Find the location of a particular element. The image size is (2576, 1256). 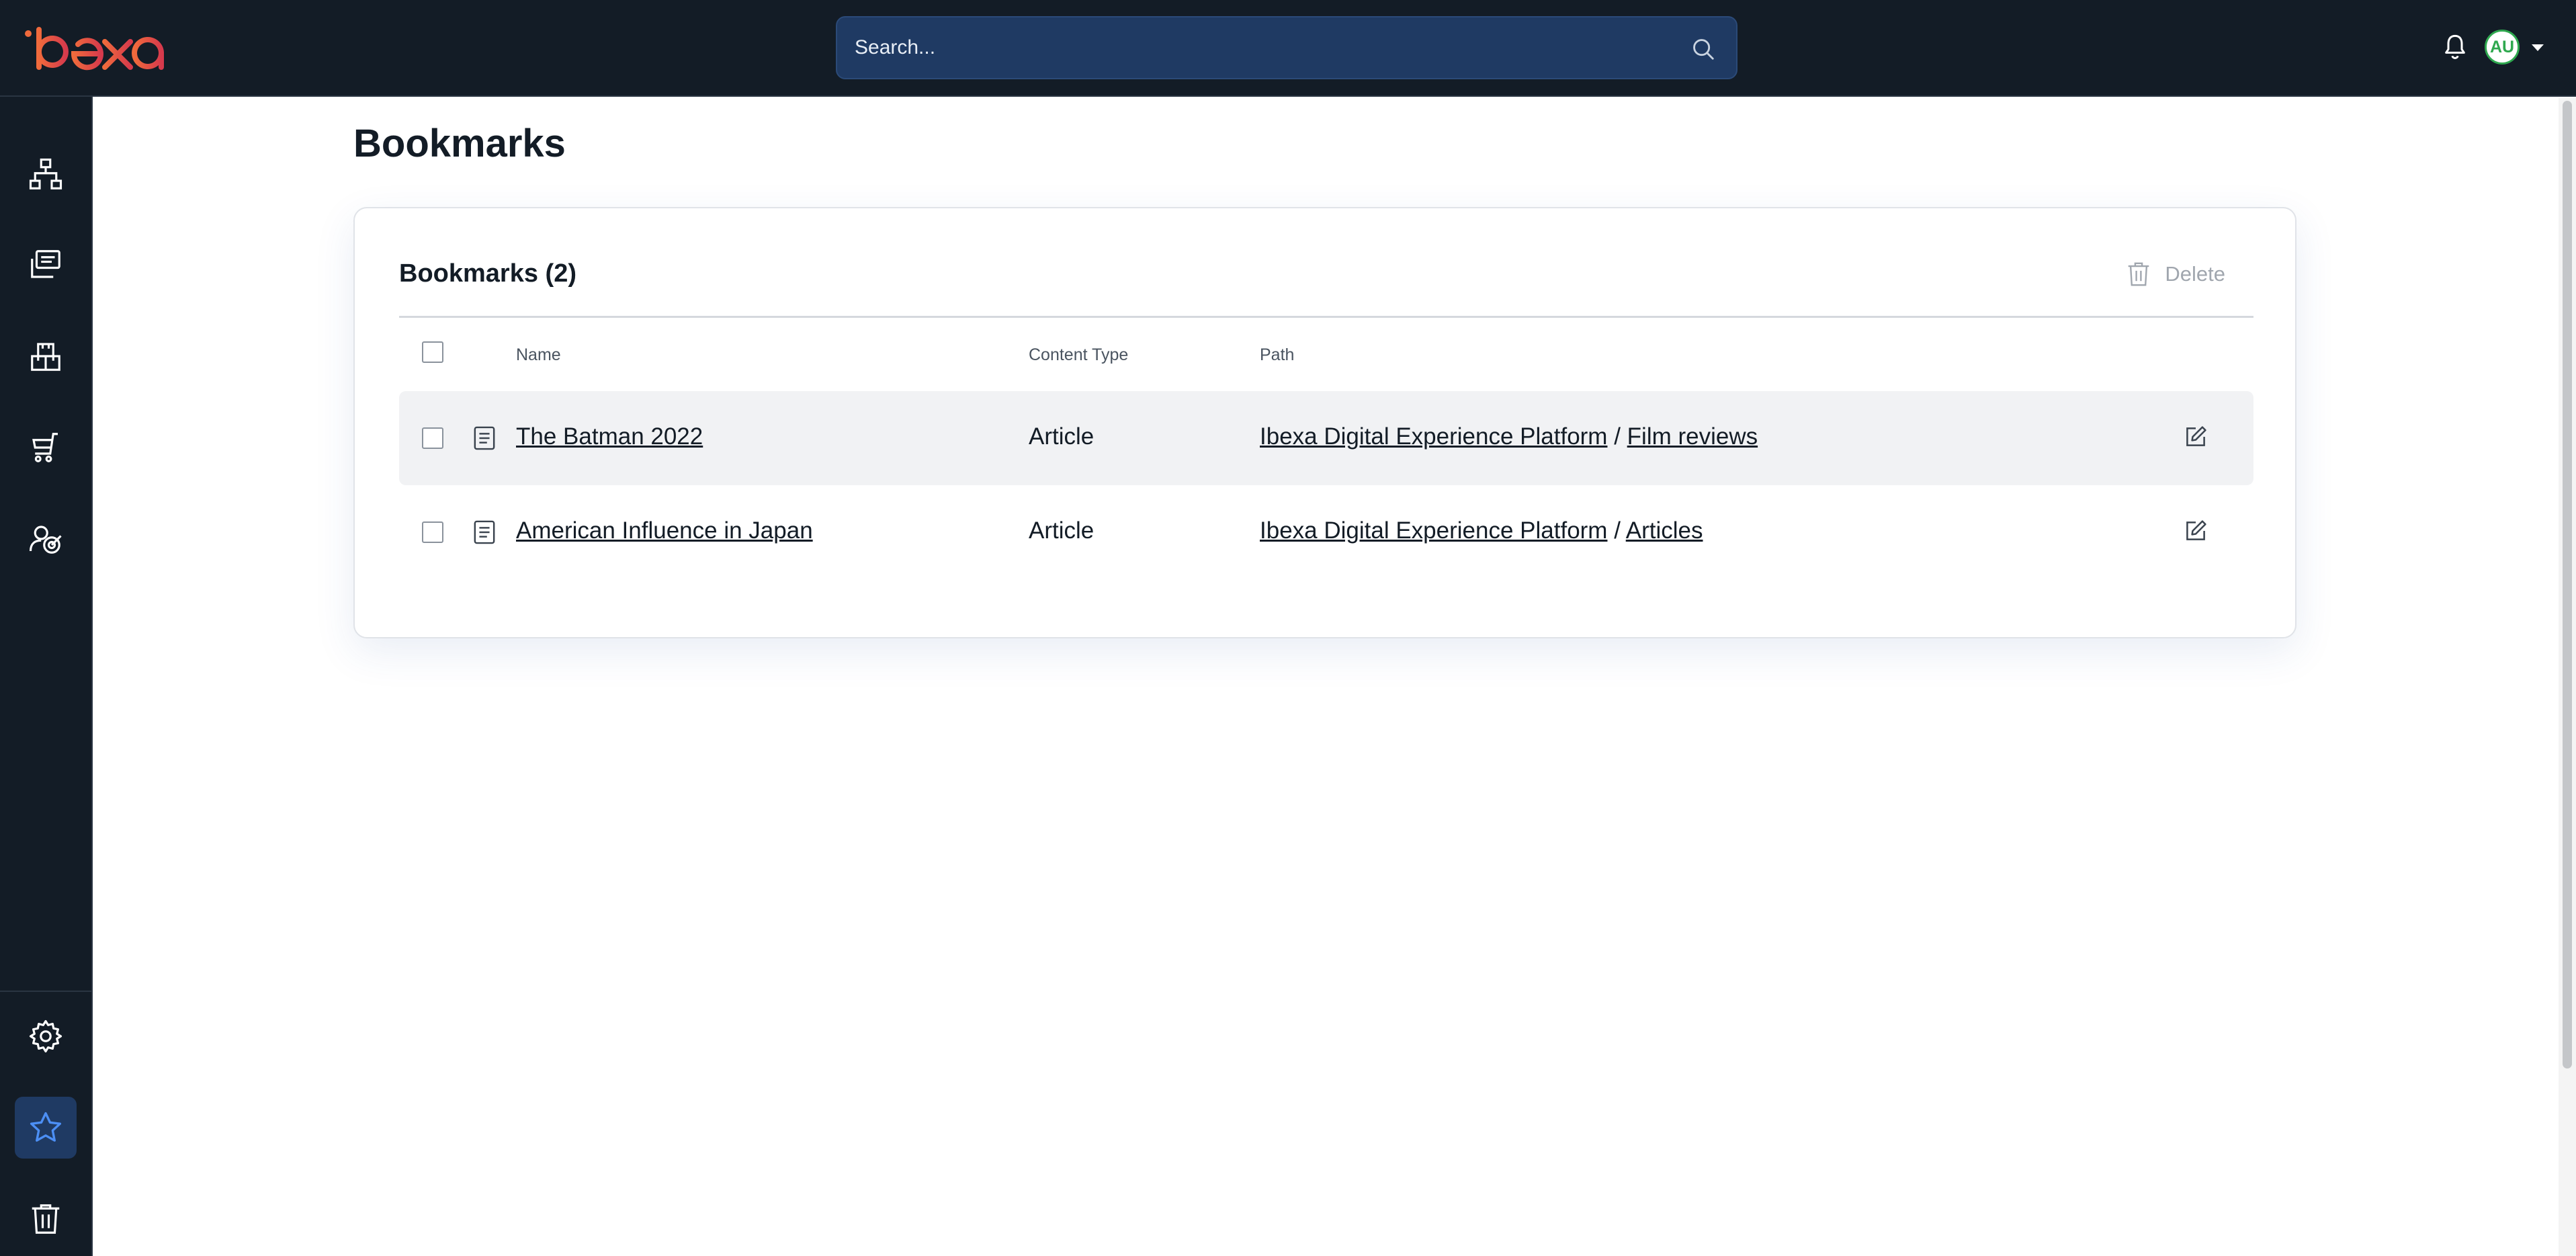

sidebar-item-trash is located at coordinates (46, 1219).